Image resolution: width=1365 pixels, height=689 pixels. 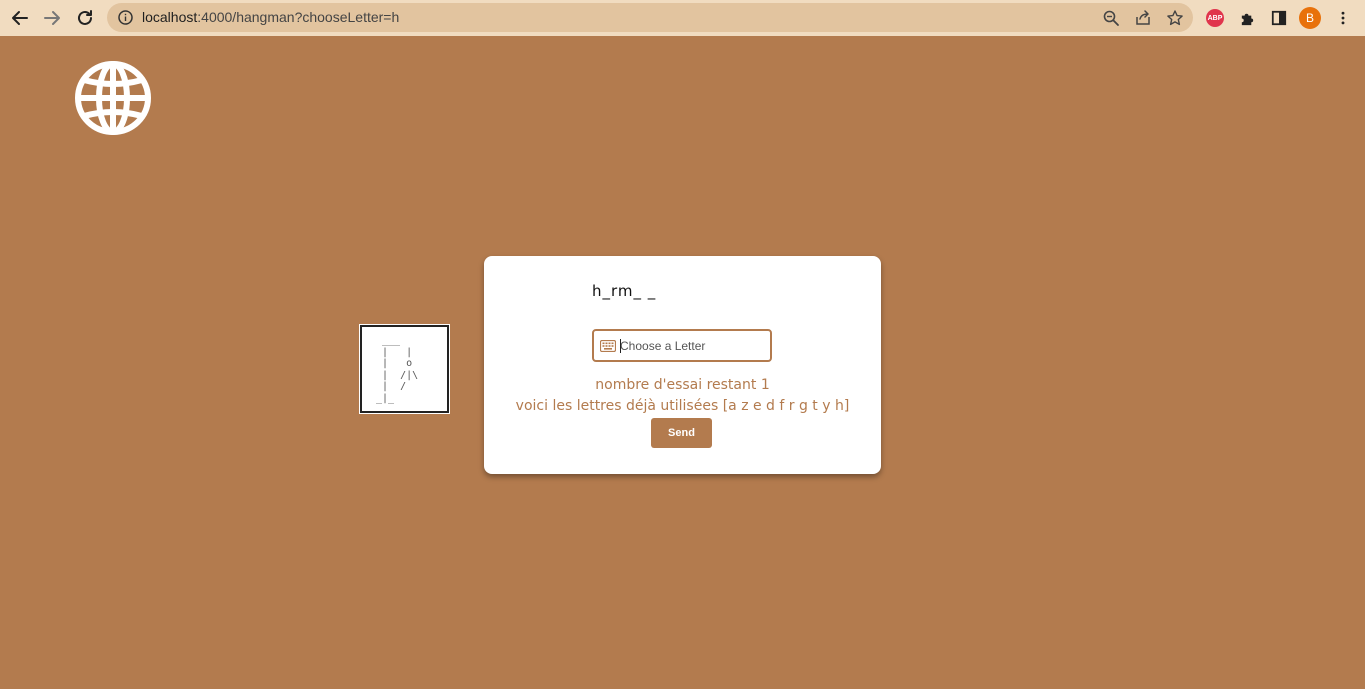 What do you see at coordinates (298, 17) in the screenshot?
I see `url-path: :4000/hangman?chooseLetter=h` at bounding box center [298, 17].